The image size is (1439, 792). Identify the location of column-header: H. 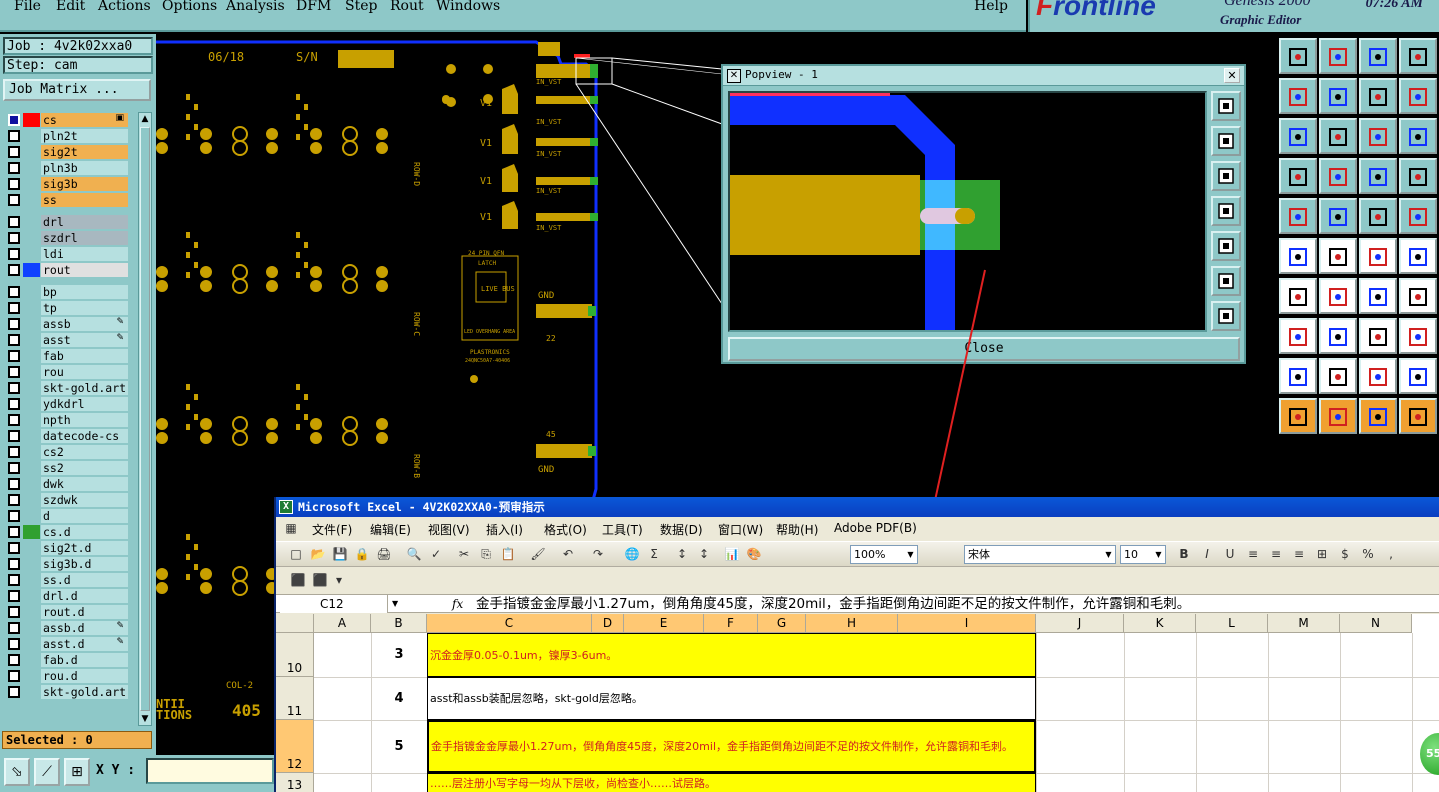
(852, 623).